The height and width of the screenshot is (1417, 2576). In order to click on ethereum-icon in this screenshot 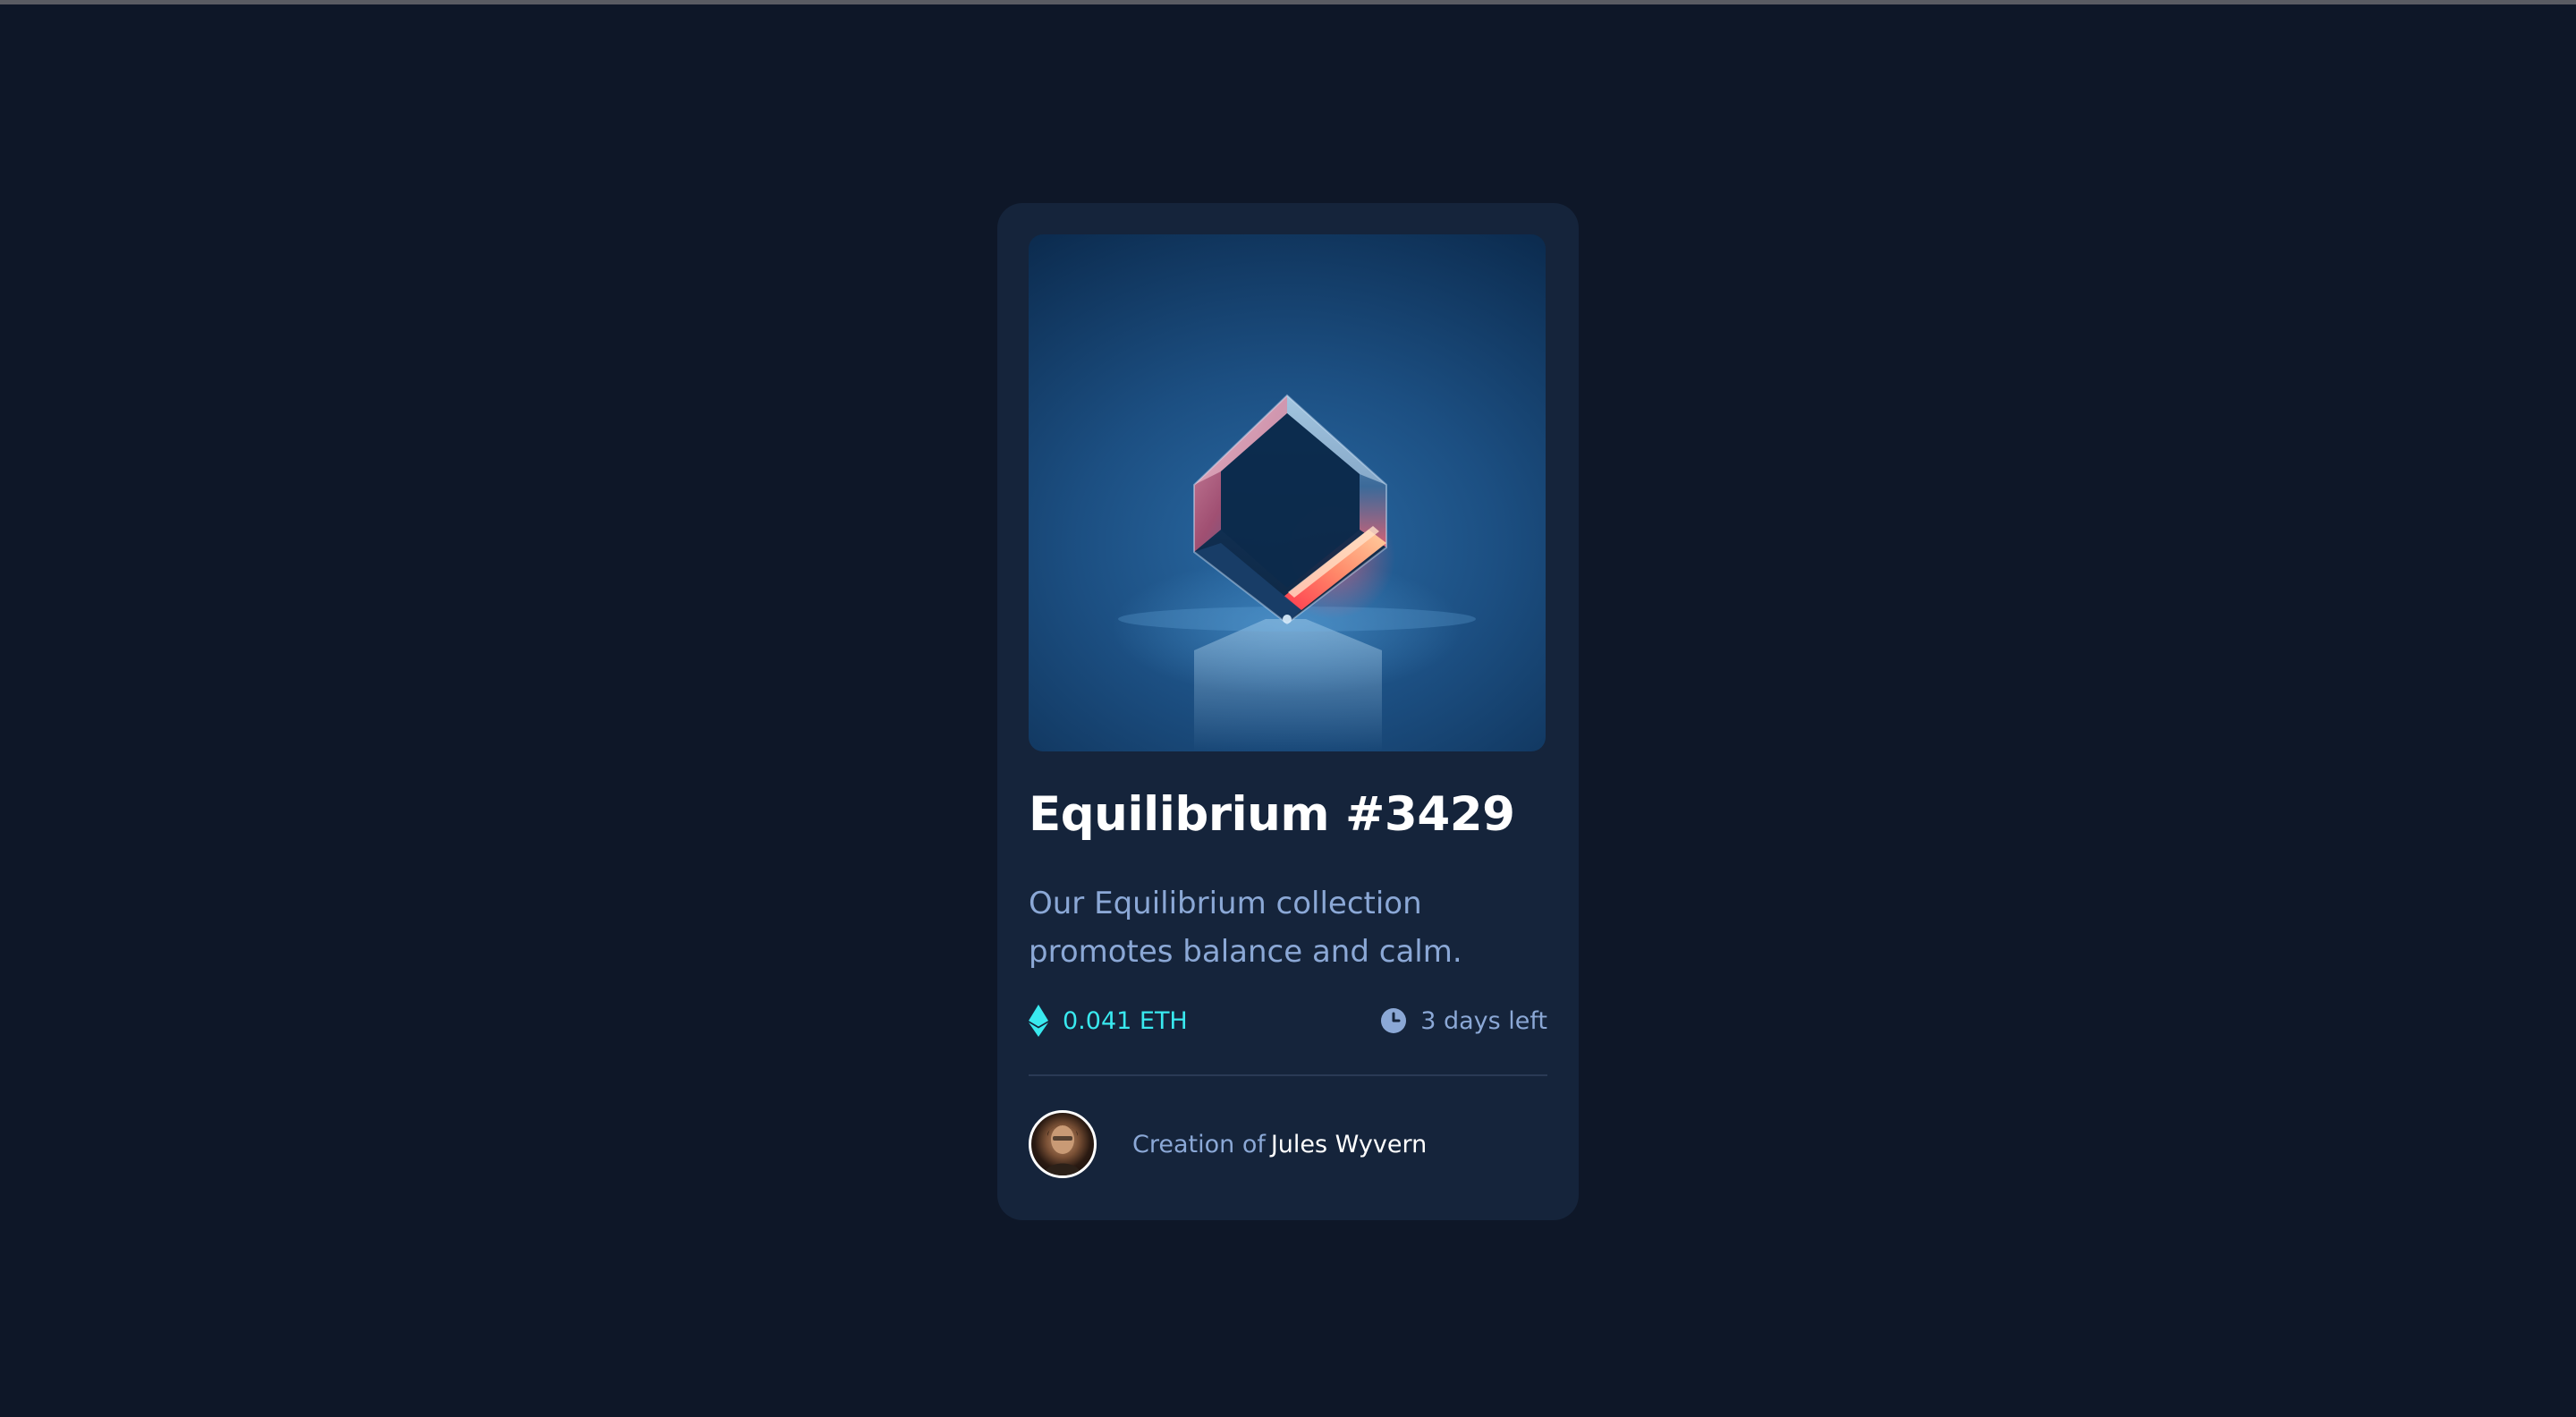, I will do `click(1038, 1021)`.